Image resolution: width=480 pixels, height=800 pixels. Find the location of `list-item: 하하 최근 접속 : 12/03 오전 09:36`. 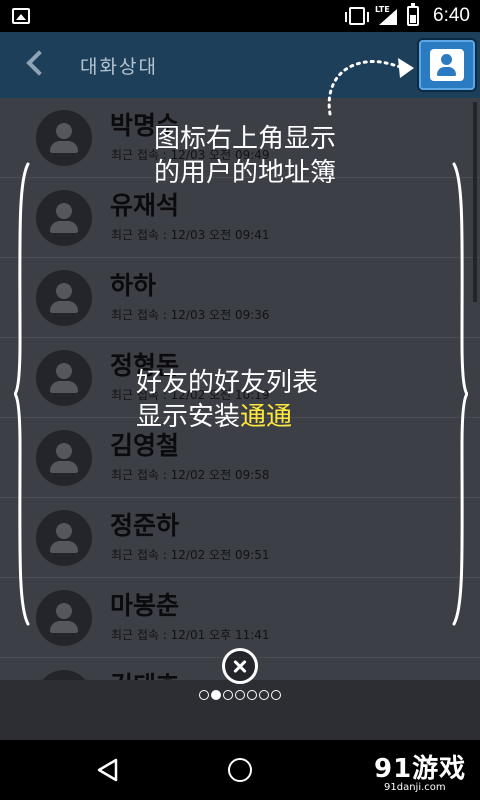

list-item: 하하 최근 접속 : 12/03 오전 09:36 is located at coordinates (240, 298).